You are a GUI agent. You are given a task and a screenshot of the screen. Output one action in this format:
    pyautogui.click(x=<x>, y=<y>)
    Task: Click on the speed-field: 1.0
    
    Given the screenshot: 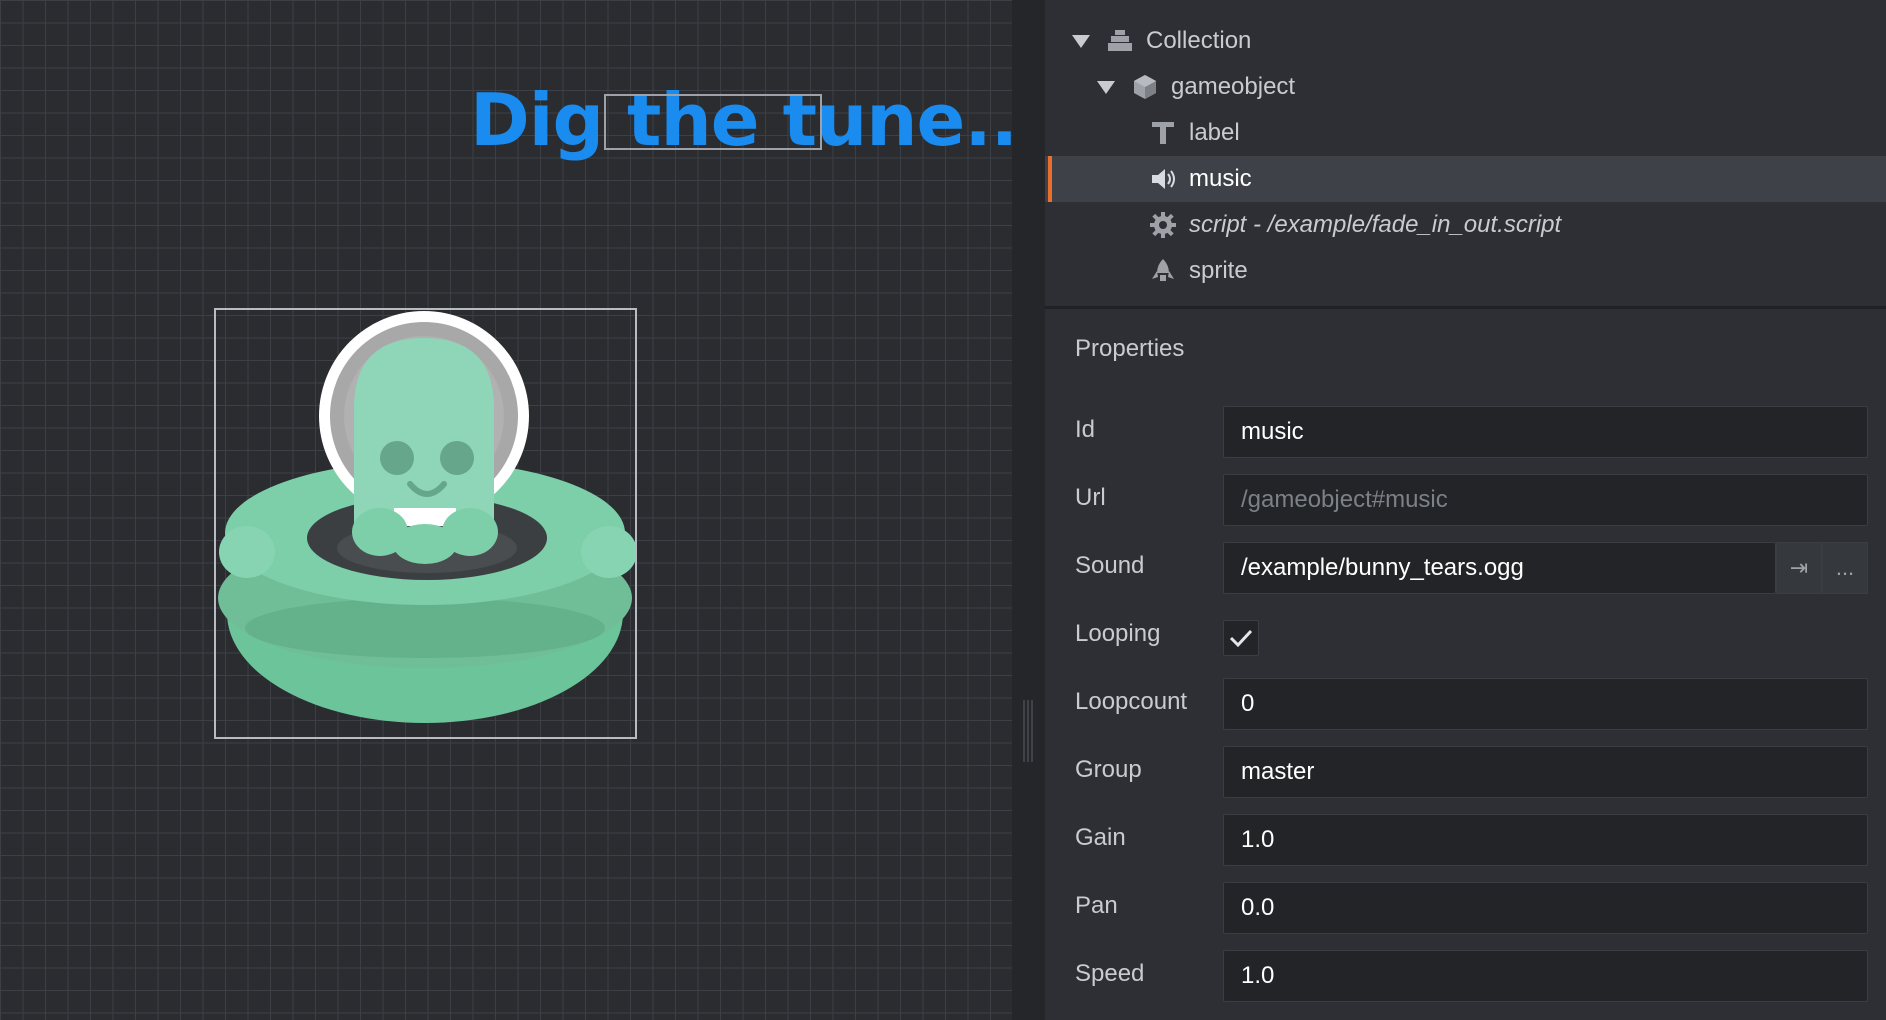 What is the action you would take?
    pyautogui.click(x=1545, y=976)
    